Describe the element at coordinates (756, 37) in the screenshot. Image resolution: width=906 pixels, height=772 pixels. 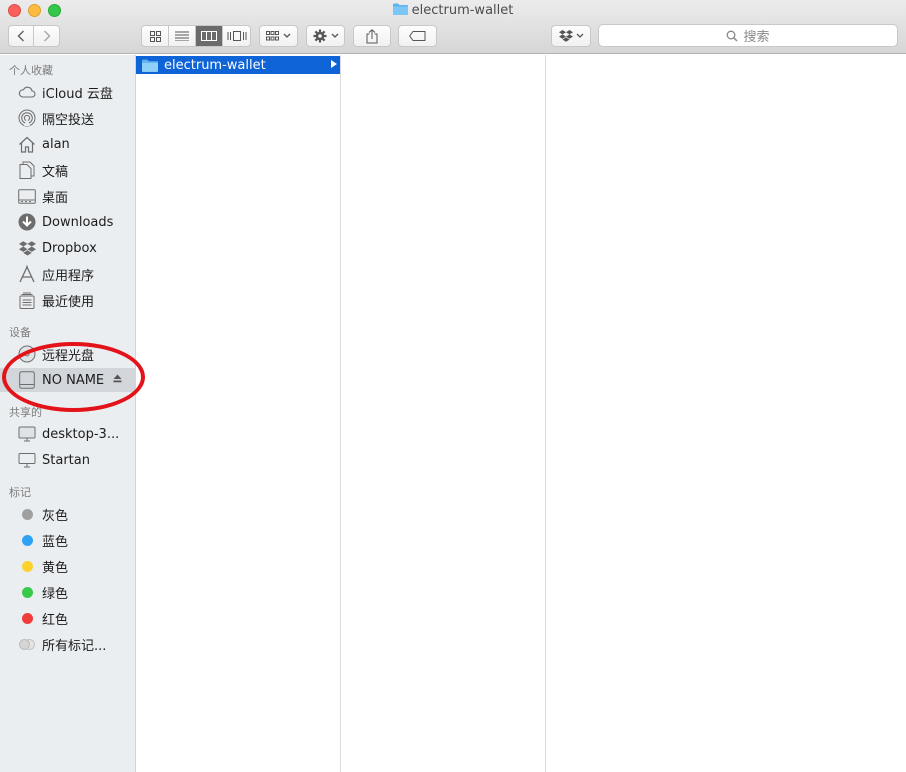
I see `search-placeholder: 搜索` at that location.